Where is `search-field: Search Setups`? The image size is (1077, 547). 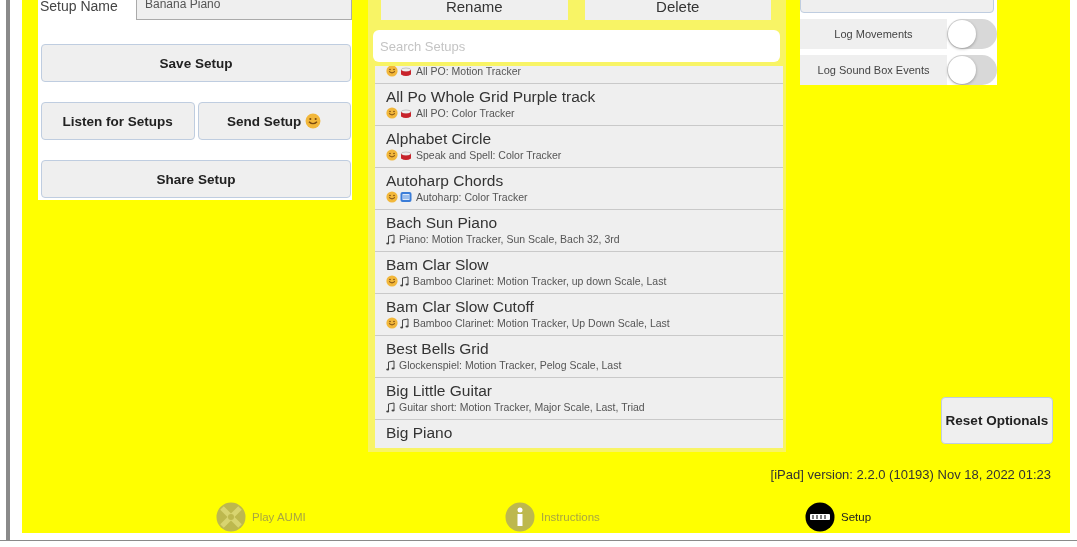
search-field: Search Setups is located at coordinates (576, 46).